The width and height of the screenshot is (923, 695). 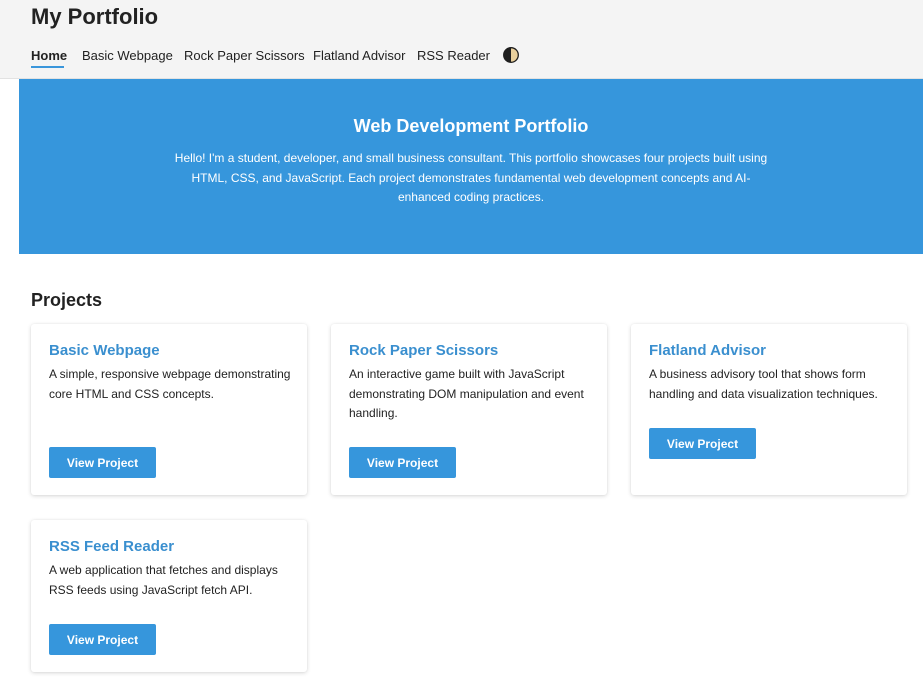 What do you see at coordinates (511, 55) in the screenshot?
I see `contrast-icon` at bounding box center [511, 55].